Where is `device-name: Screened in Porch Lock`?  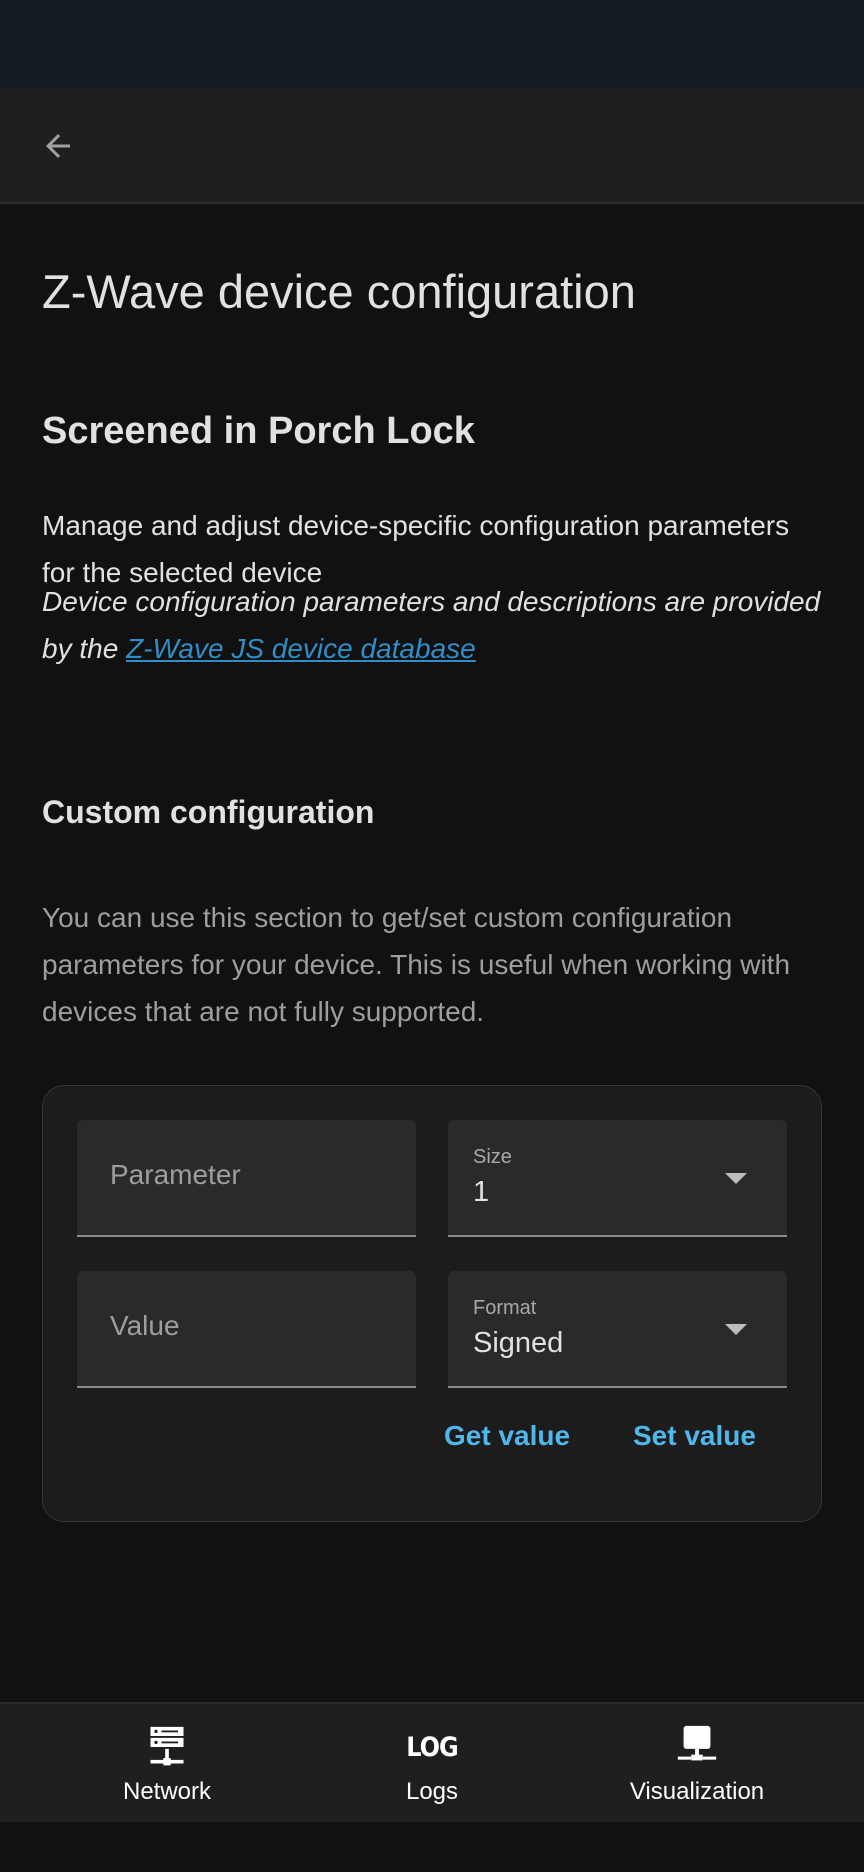
device-name: Screened in Porch Lock is located at coordinates (258, 431).